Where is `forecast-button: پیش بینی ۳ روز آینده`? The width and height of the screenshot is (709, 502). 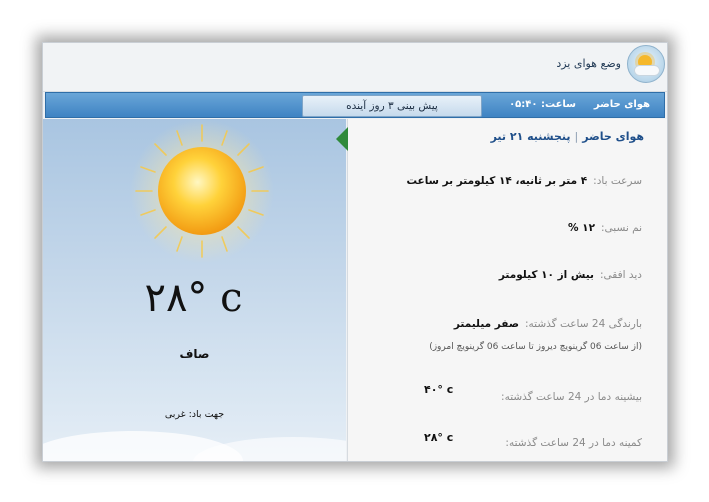
forecast-button: پیش بینی ۳ روز آینده is located at coordinates (392, 106).